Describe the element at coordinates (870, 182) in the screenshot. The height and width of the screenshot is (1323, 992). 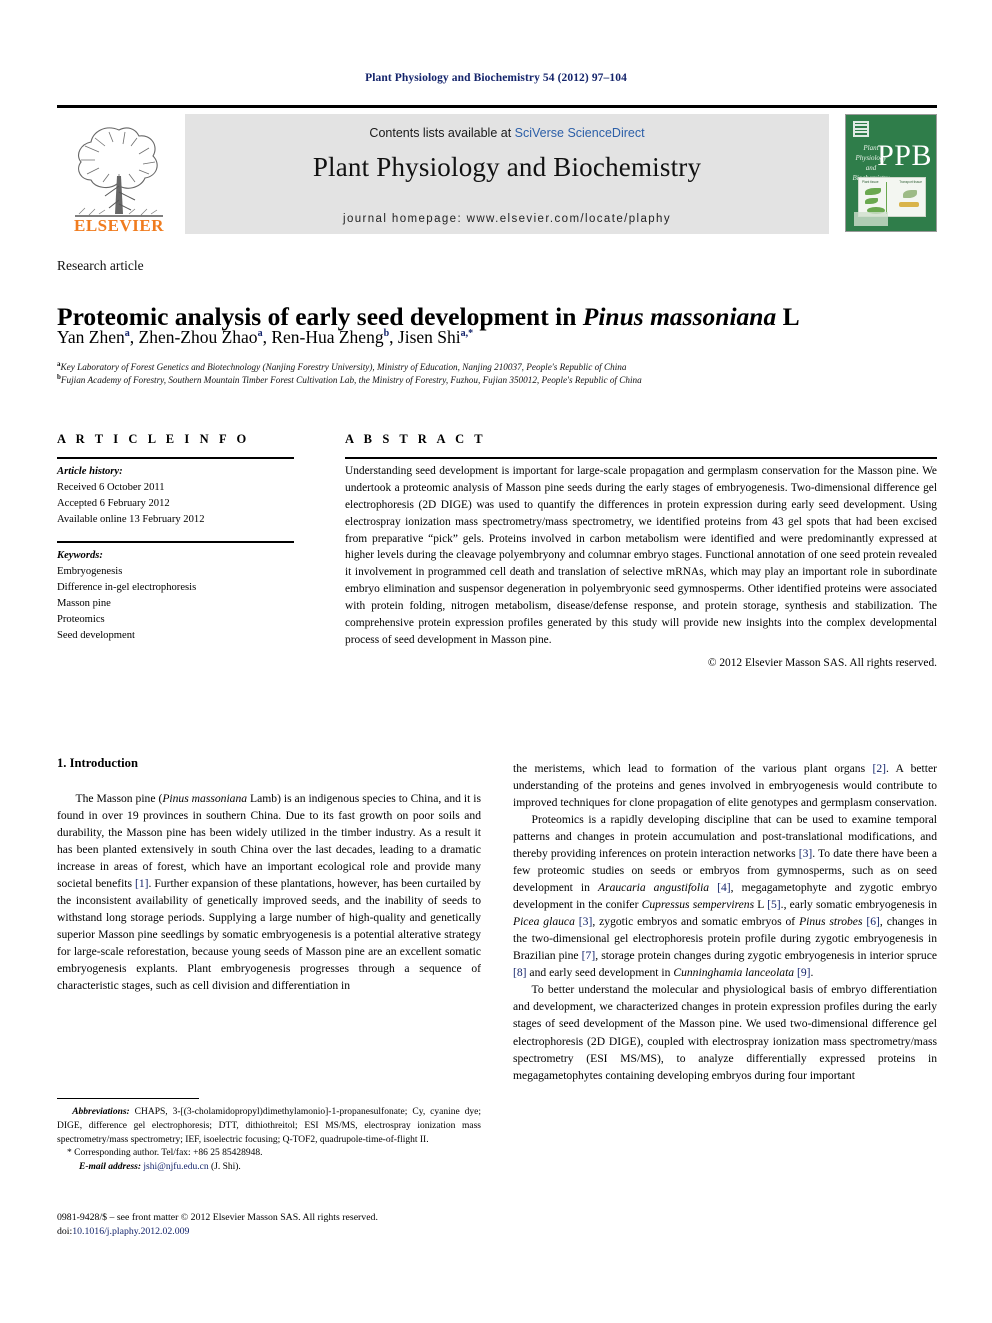
I see `cover-diagram-left-label: Plant tissue` at that location.